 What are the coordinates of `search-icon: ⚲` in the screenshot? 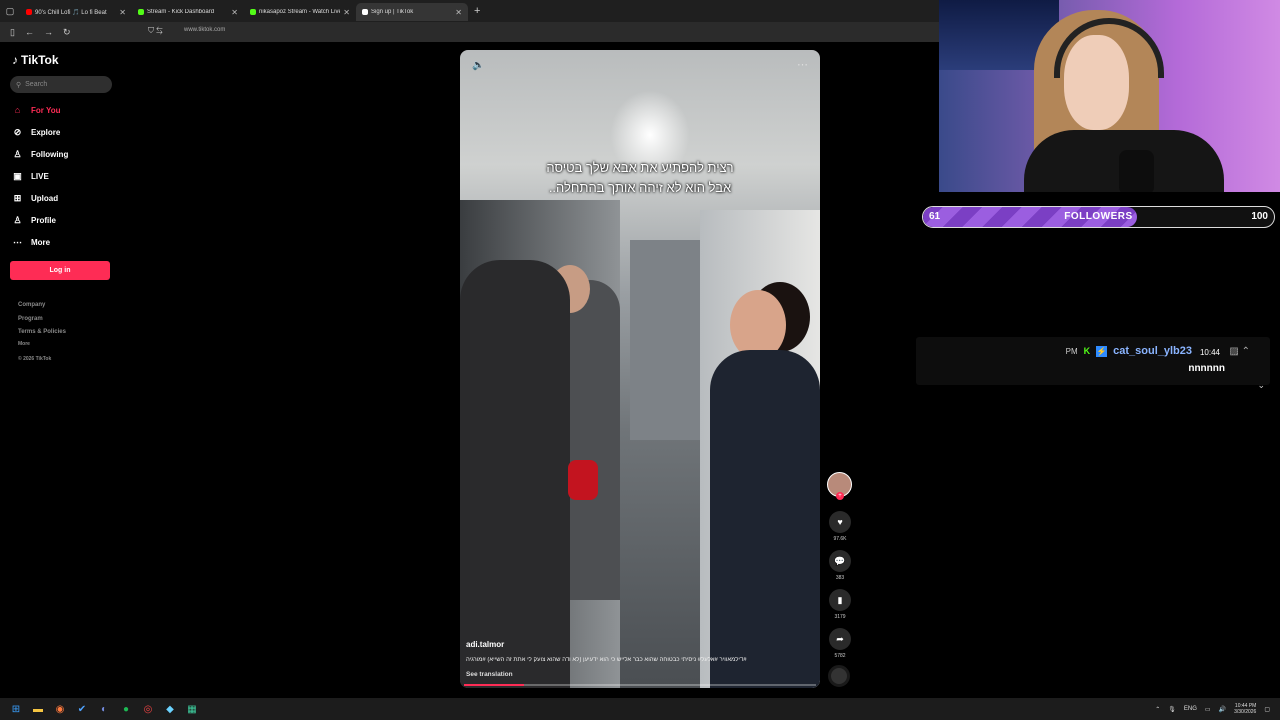 It's located at (19, 85).